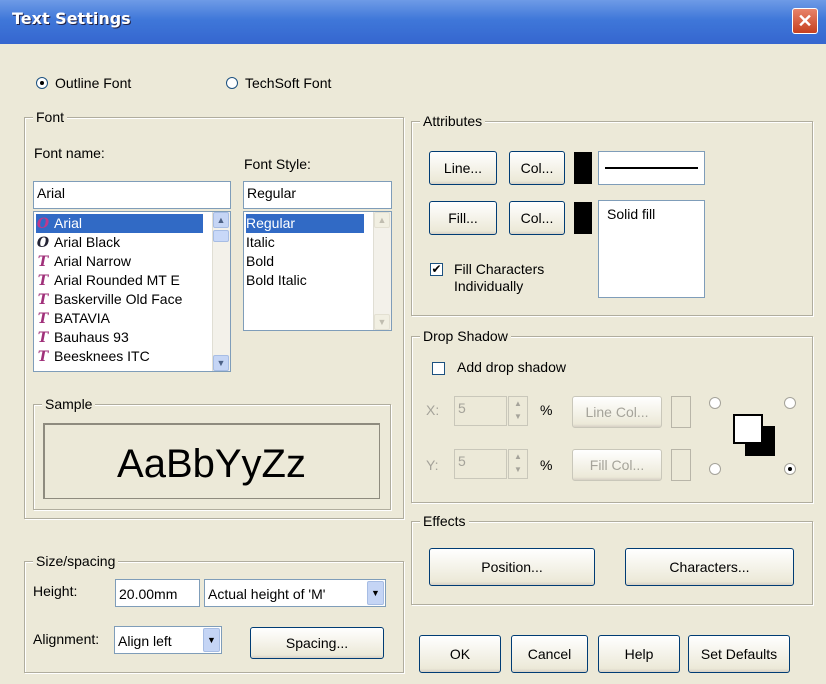 Image resolution: width=826 pixels, height=684 pixels. Describe the element at coordinates (119, 223) in the screenshot. I see `font-list-item: O Arial` at that location.